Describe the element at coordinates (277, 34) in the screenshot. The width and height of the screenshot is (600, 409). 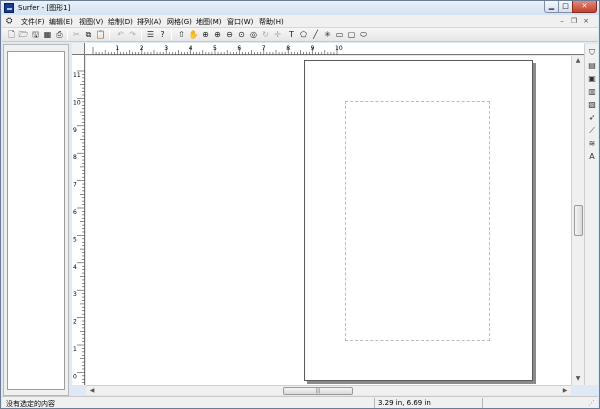
I see `reshape-icon: ✛` at that location.